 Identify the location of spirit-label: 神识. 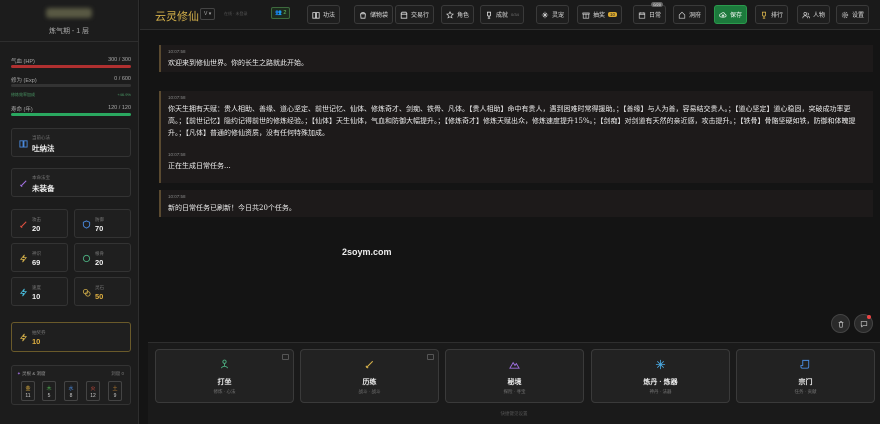
(36, 253).